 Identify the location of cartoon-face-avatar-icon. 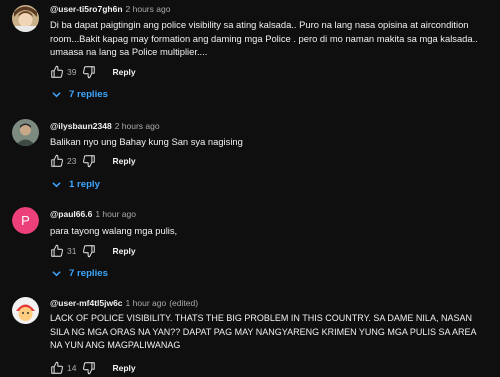
(25, 310).